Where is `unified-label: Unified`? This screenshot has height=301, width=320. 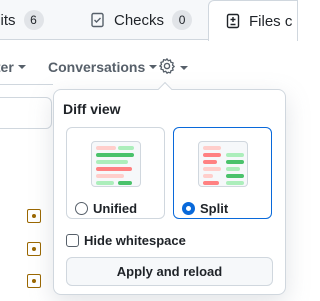 unified-label: Unified is located at coordinates (115, 208).